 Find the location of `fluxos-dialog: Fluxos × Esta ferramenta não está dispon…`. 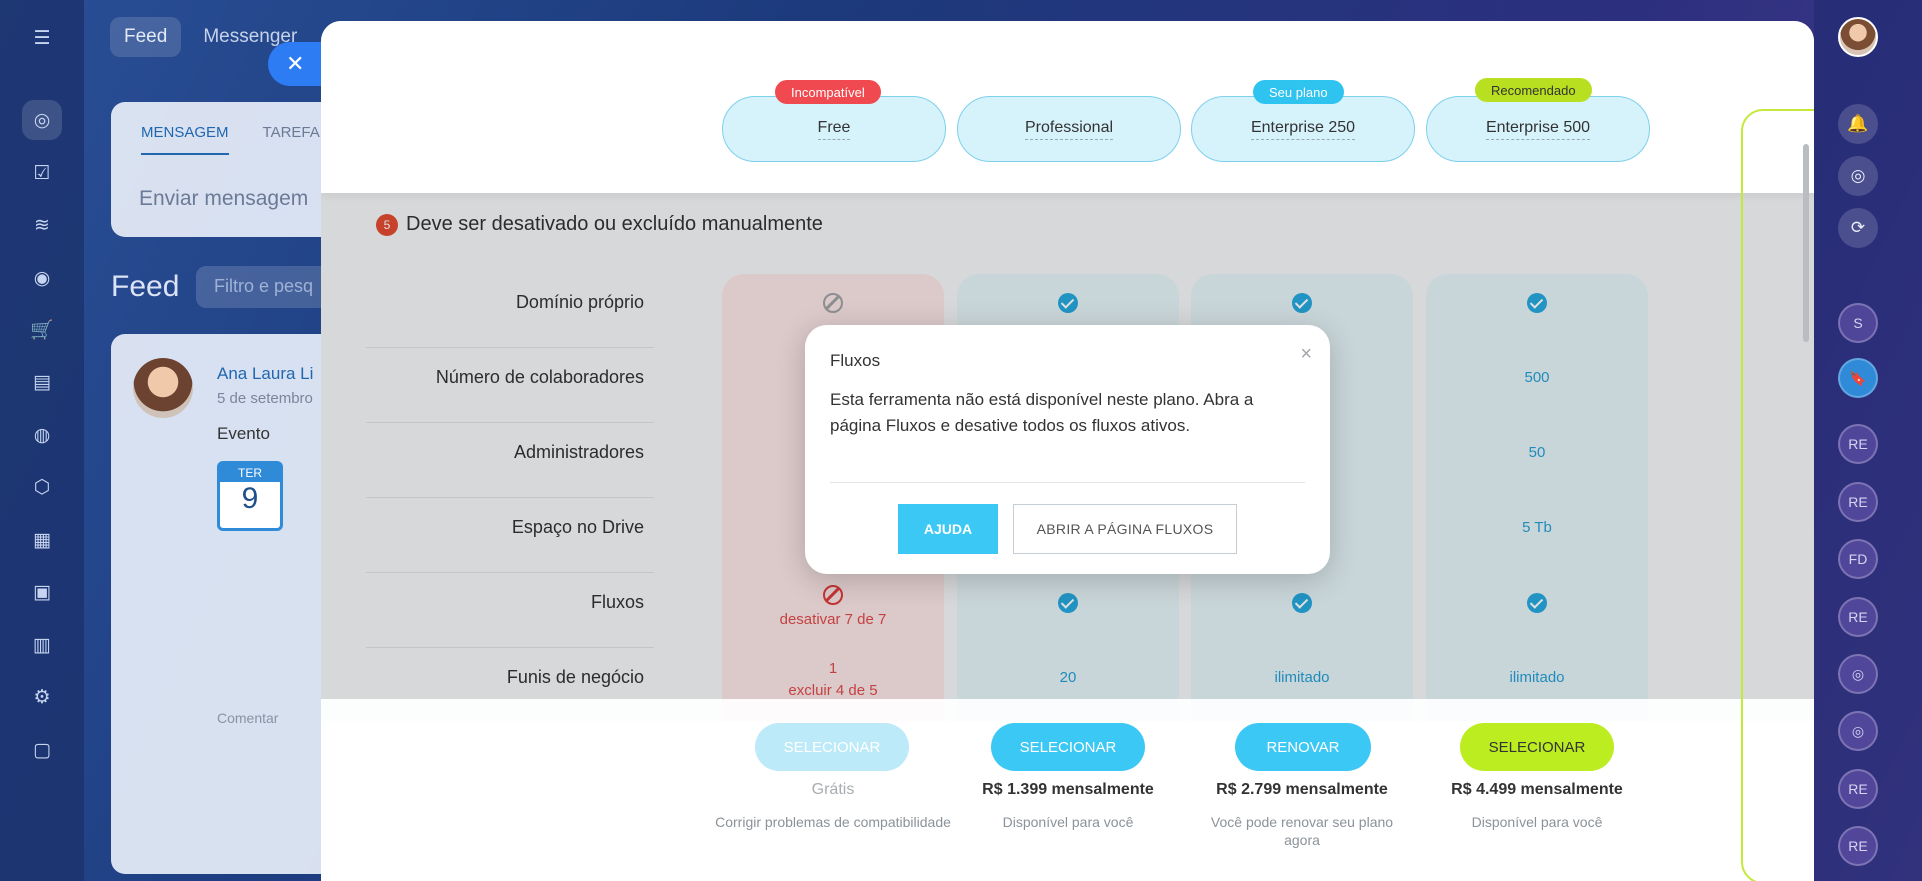

fluxos-dialog: Fluxos × Esta ferramenta não está dispon… is located at coordinates (1067, 449).